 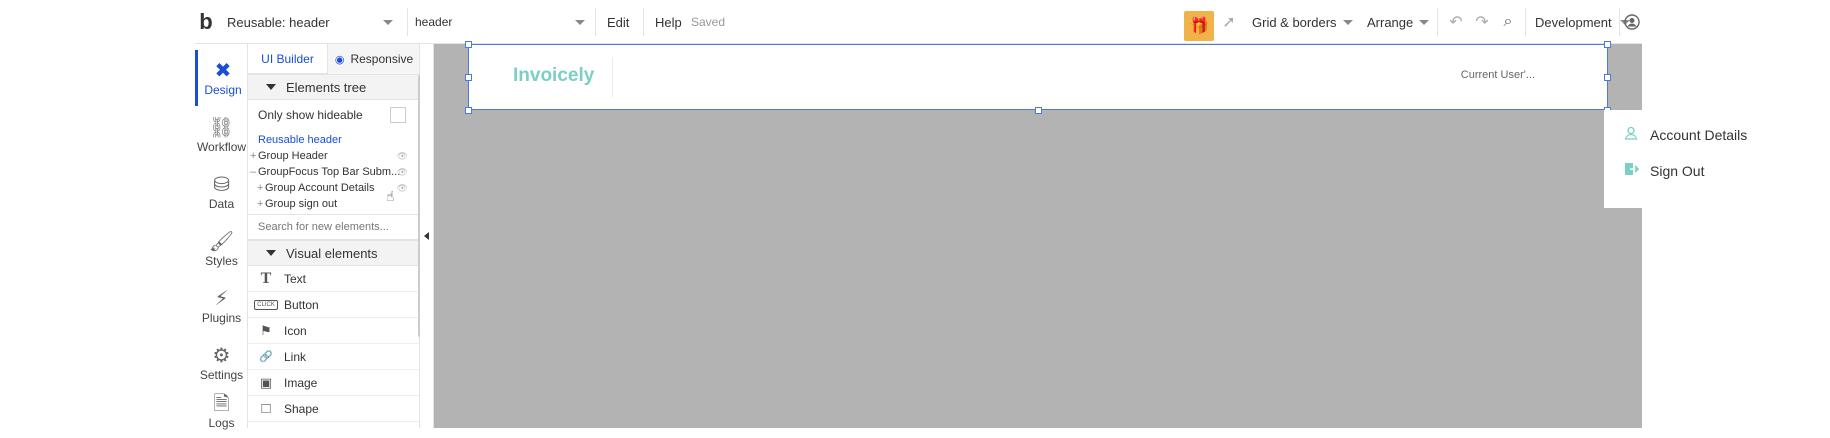 What do you see at coordinates (1637, 134) in the screenshot?
I see `user-icon` at bounding box center [1637, 134].